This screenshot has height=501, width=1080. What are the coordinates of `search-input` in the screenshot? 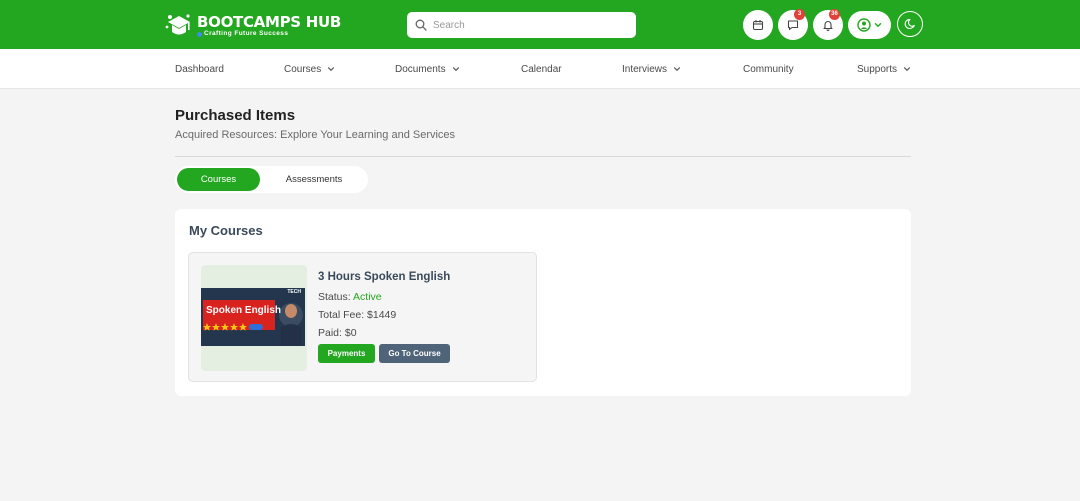 It's located at (528, 25).